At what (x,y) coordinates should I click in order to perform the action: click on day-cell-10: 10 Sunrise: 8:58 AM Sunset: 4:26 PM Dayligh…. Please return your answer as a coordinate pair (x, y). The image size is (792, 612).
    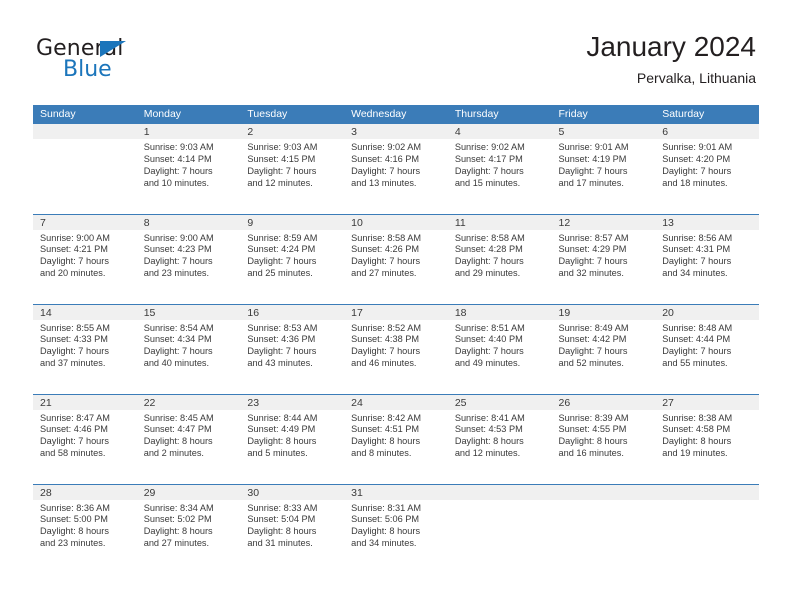
    Looking at the image, I should click on (396, 258).